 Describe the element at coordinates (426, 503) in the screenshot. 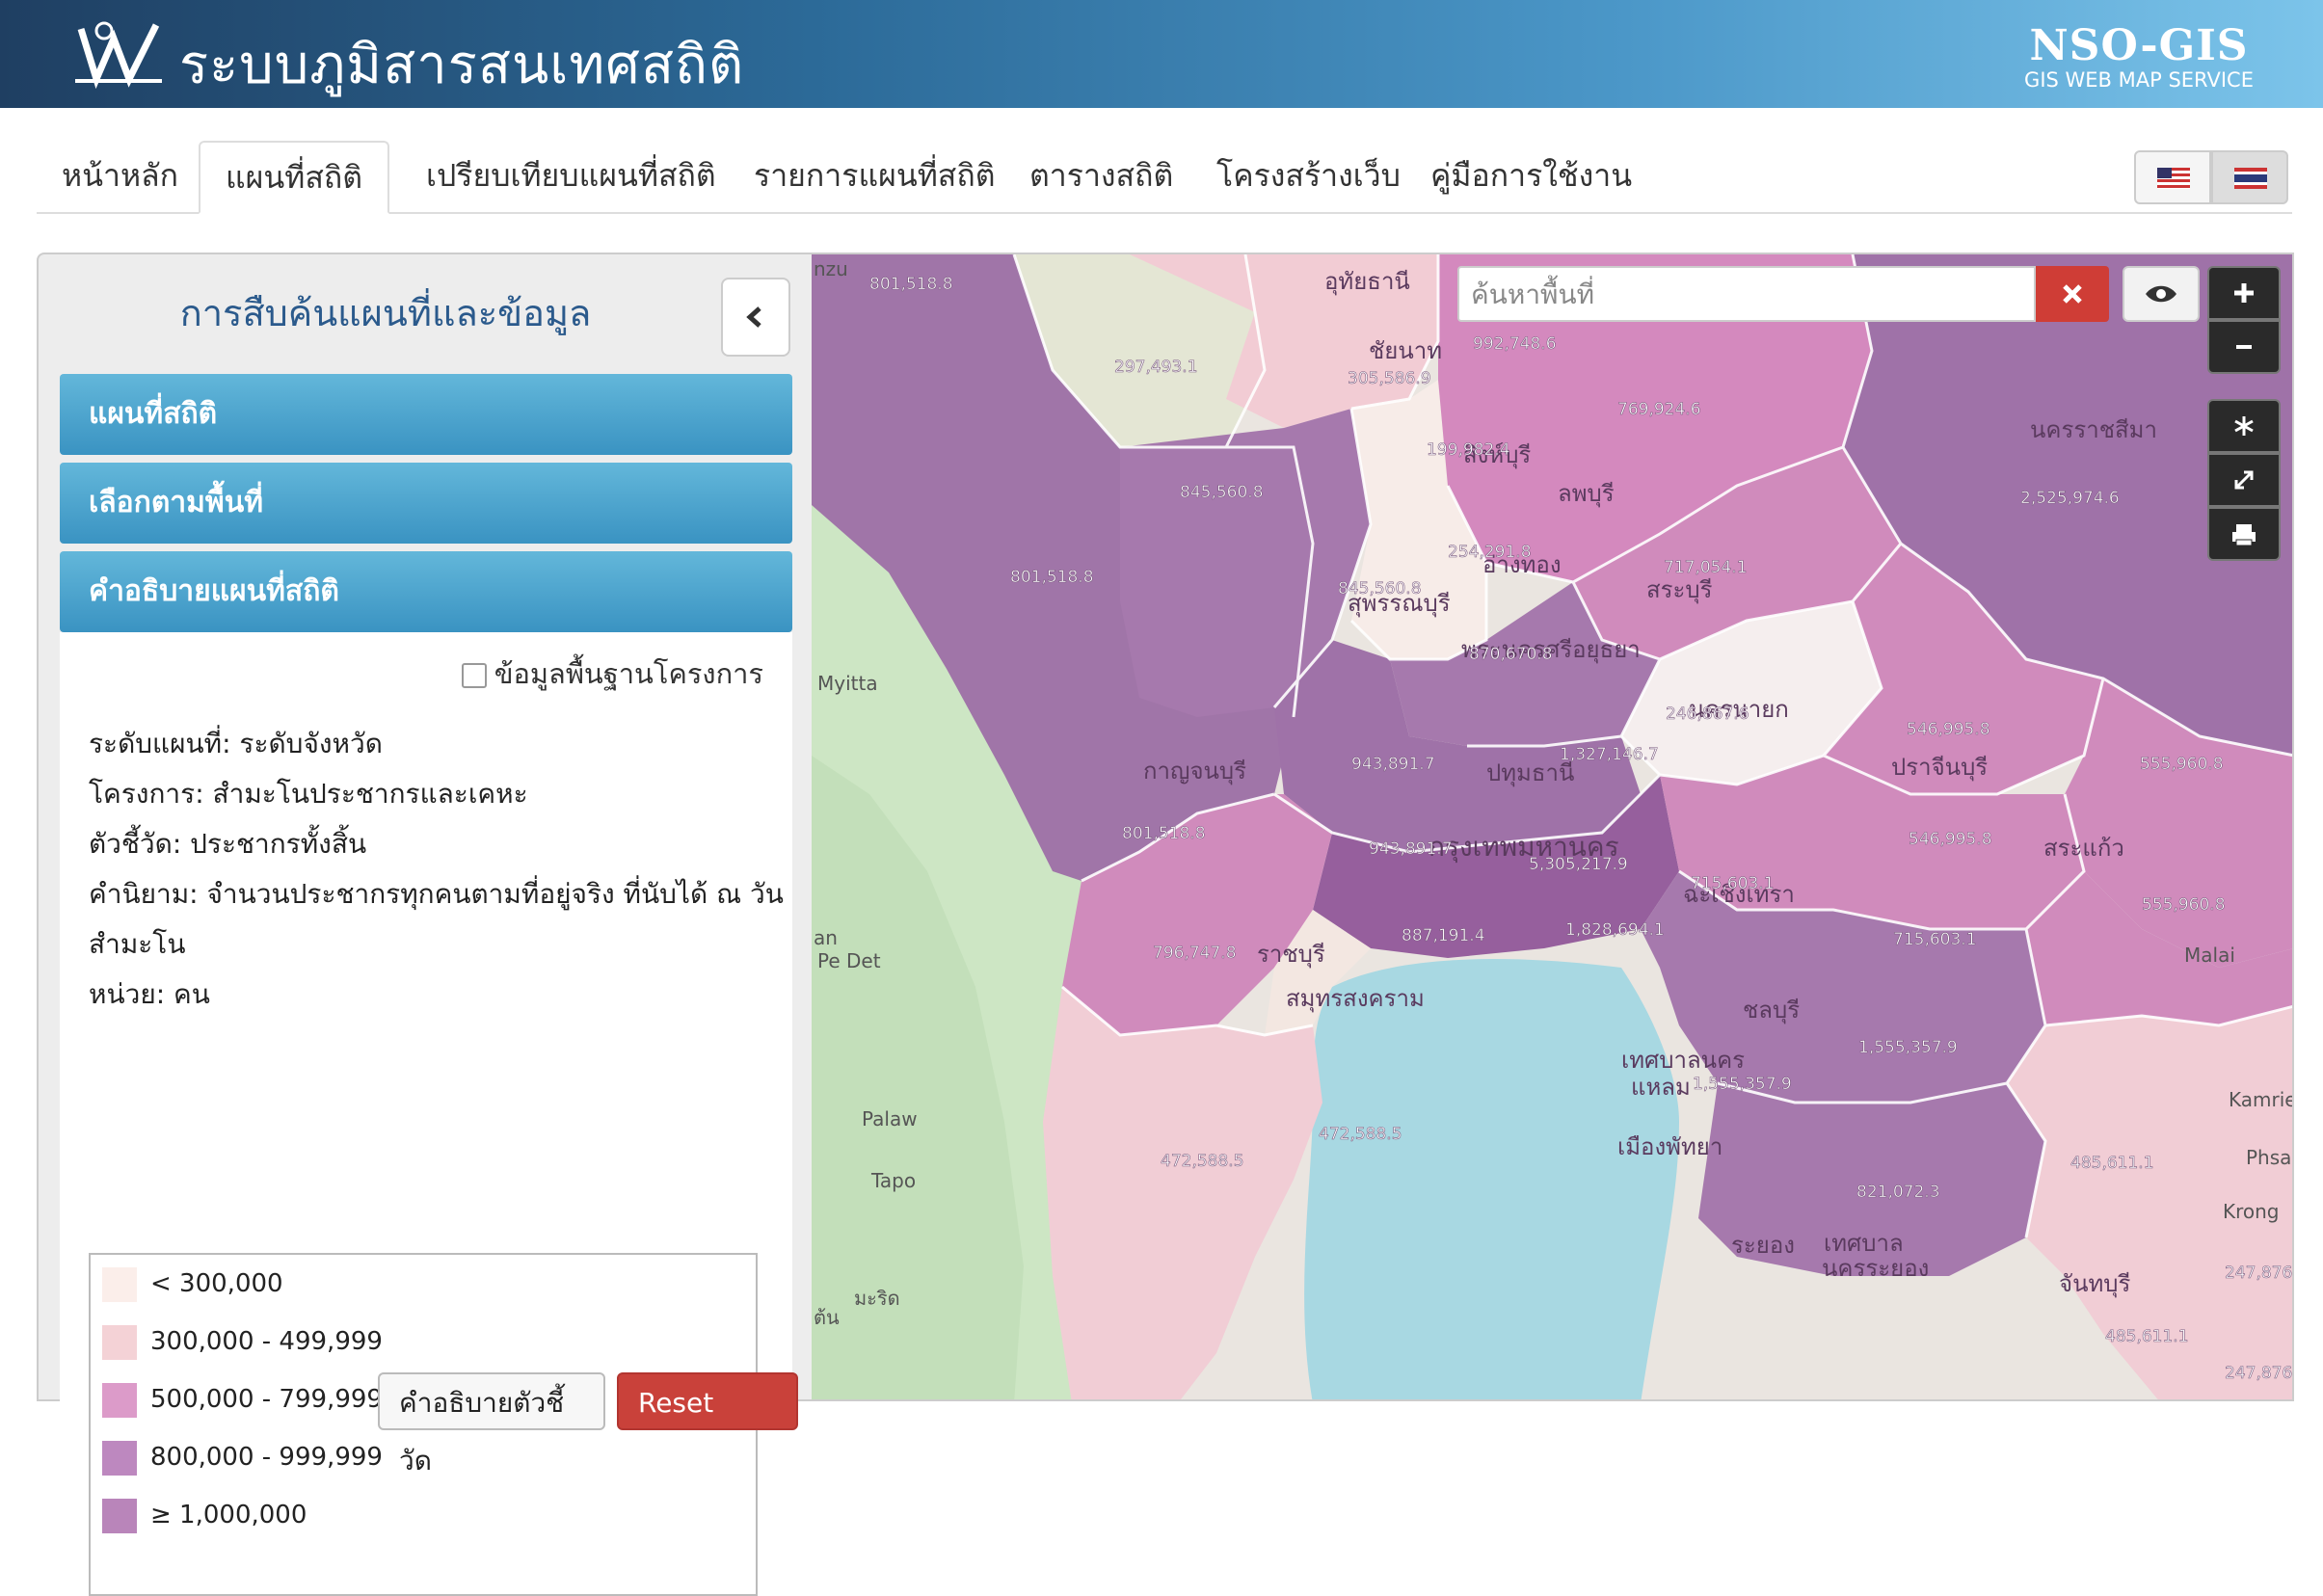

I see `section-select-area: เลือกตามพื้นที่` at that location.